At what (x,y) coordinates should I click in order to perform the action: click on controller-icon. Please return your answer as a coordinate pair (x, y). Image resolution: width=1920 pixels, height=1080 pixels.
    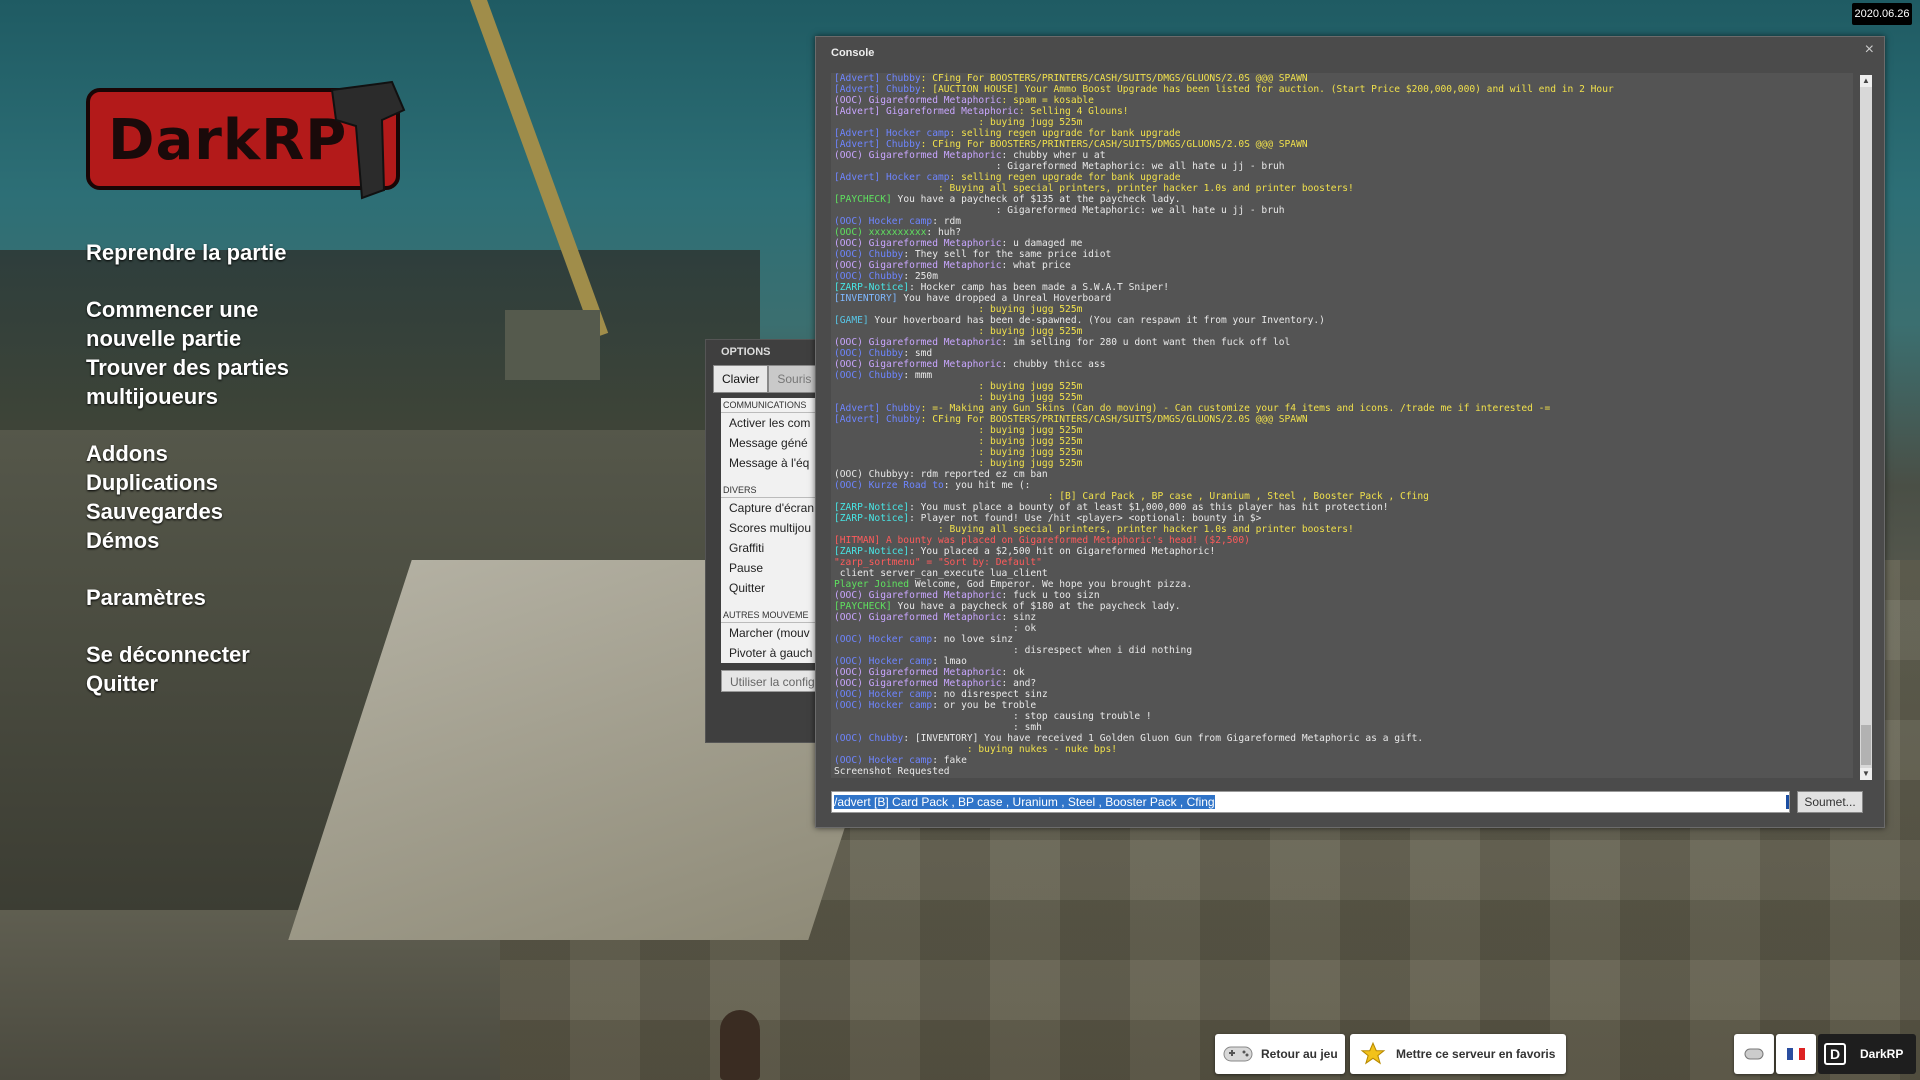
    Looking at the image, I should click on (1754, 1054).